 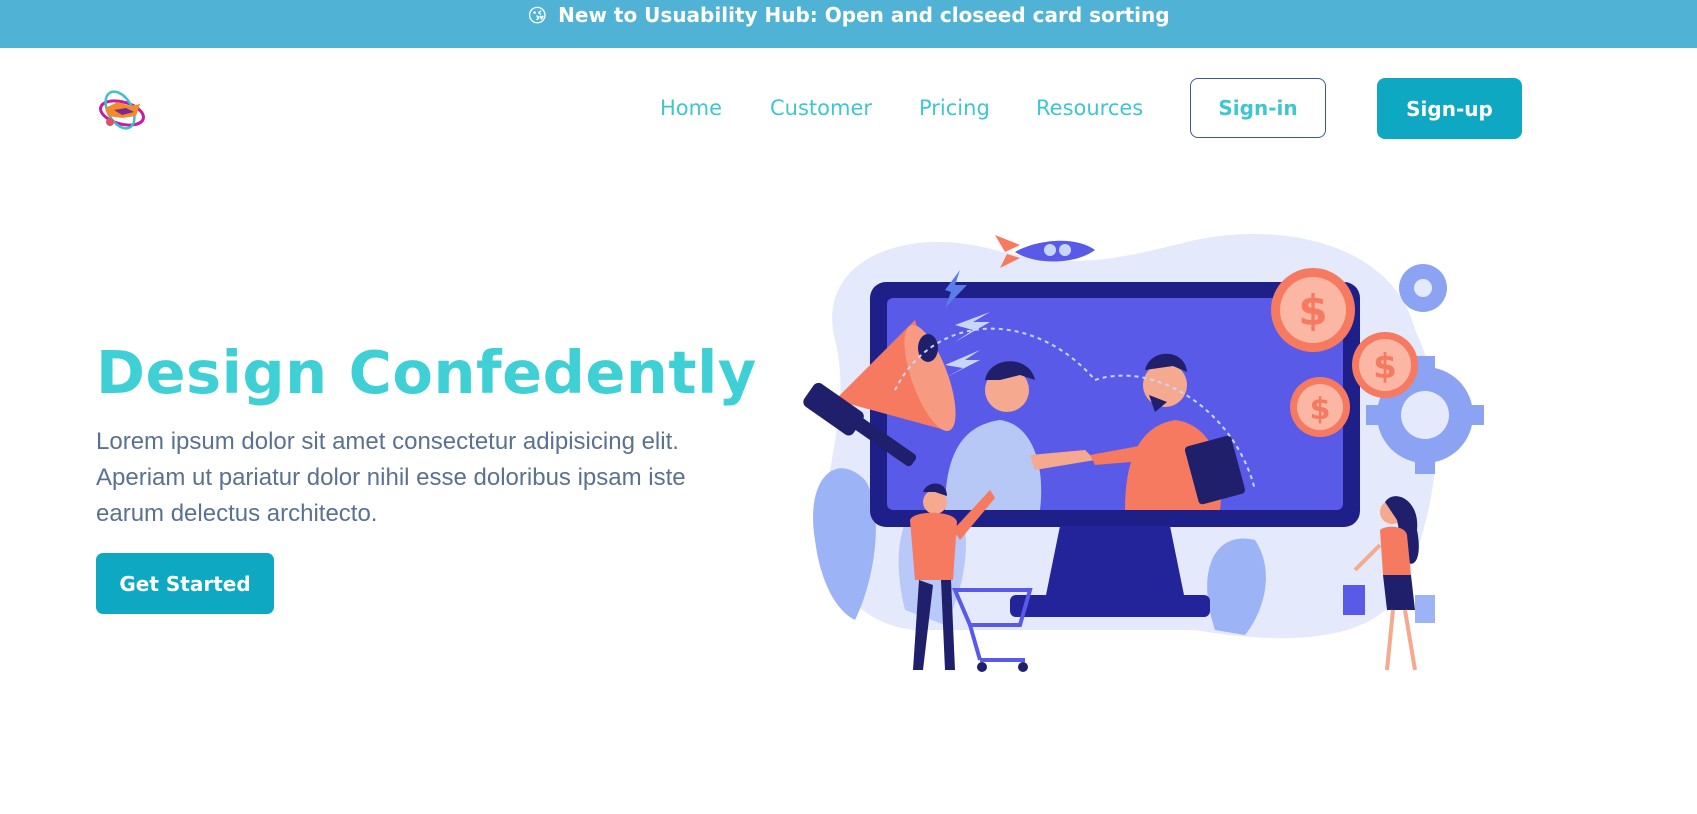 What do you see at coordinates (821, 108) in the screenshot?
I see `nav-item-customer: Customer` at bounding box center [821, 108].